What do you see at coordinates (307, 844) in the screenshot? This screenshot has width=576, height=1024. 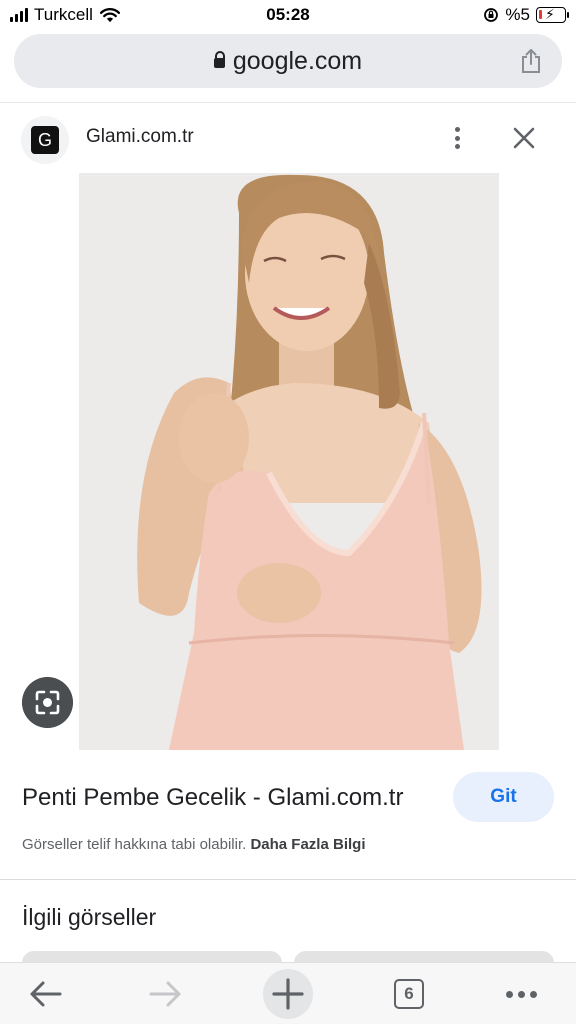 I see `more-info-link: Daha Fazla Bilgi` at bounding box center [307, 844].